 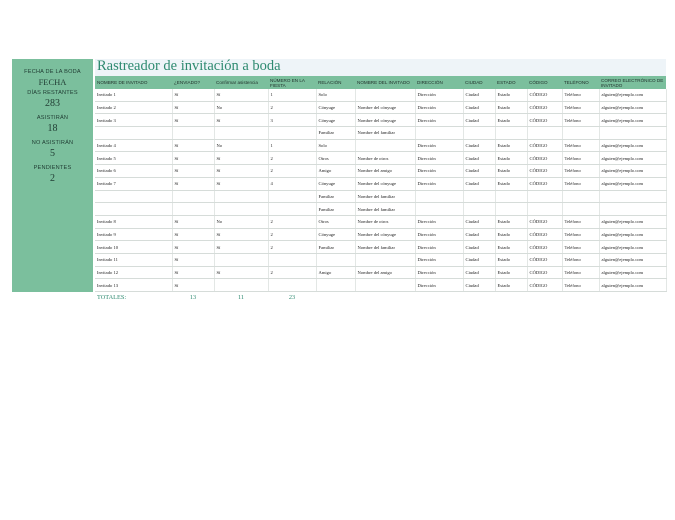 I want to click on table-cell: Cónyuge, so click(x=336, y=184).